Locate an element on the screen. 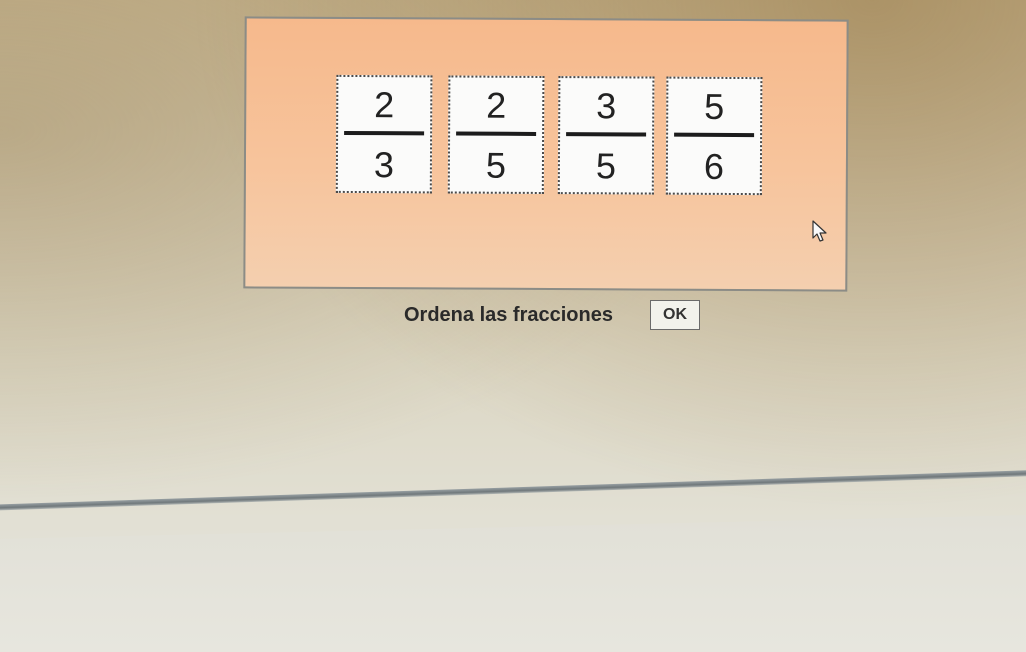  mouse-pointer-icon is located at coordinates (819, 231).